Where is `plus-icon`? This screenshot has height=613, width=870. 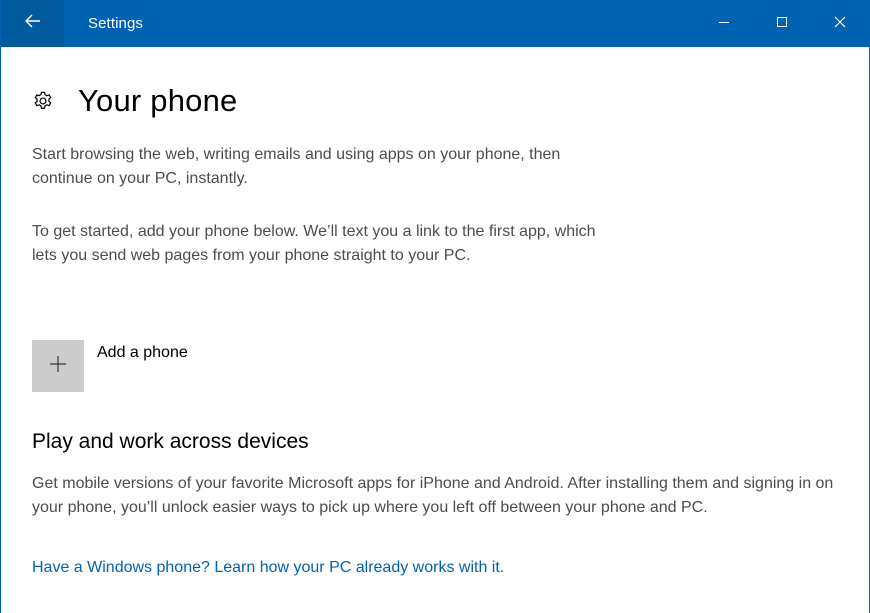 plus-icon is located at coordinates (58, 366).